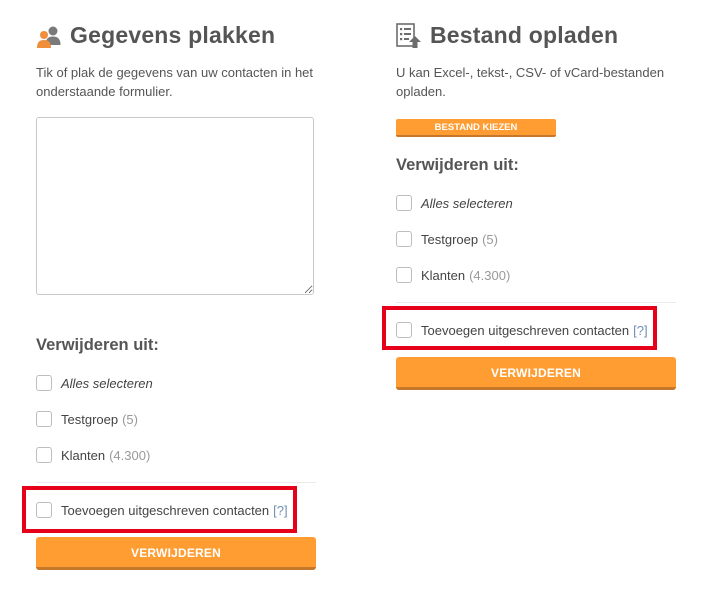 The image size is (722, 600). Describe the element at coordinates (175, 206) in the screenshot. I see `paste-textarea` at that location.